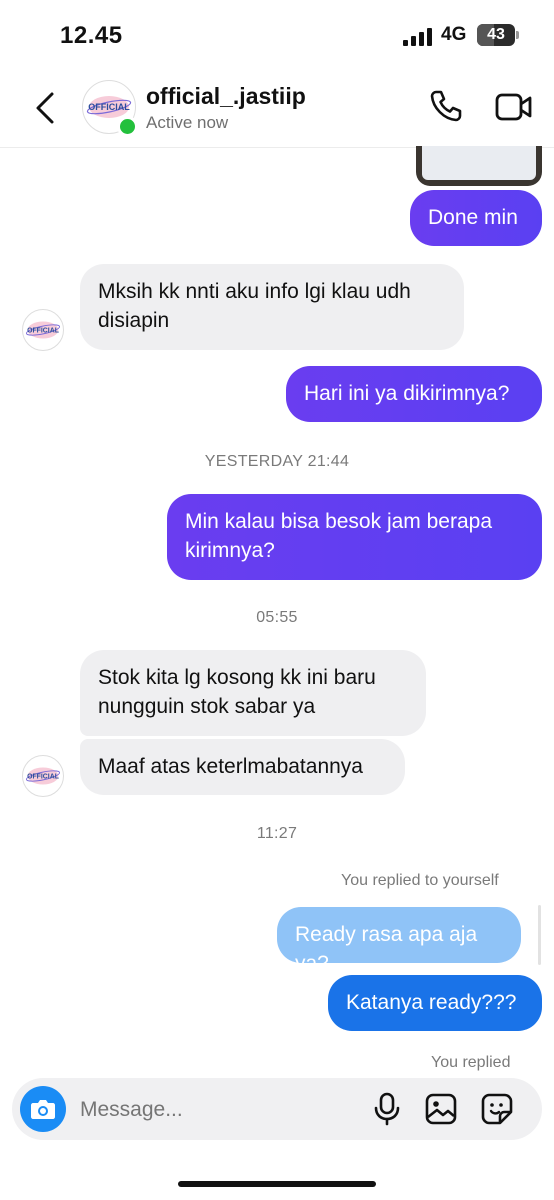  What do you see at coordinates (226, 96) in the screenshot?
I see `chat-username: official_.jastiip` at bounding box center [226, 96].